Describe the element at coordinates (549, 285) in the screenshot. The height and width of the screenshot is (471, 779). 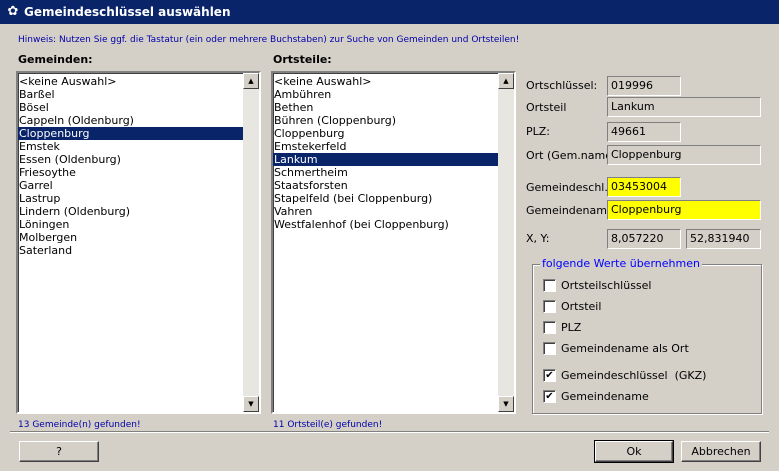
I see `checkbox-ortsteilschluessel` at that location.